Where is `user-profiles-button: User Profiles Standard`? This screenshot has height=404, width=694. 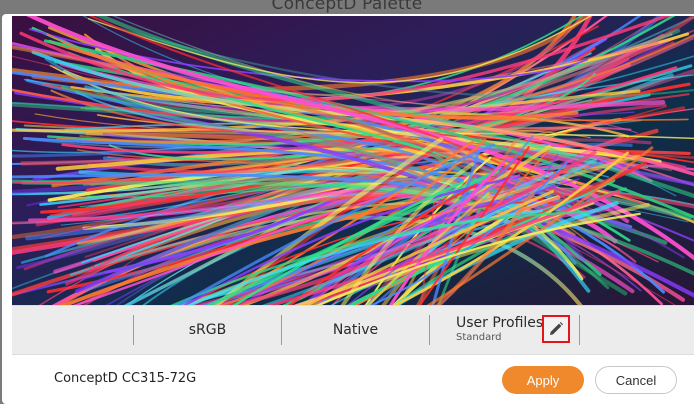 user-profiles-button: User Profiles Standard is located at coordinates (501, 331).